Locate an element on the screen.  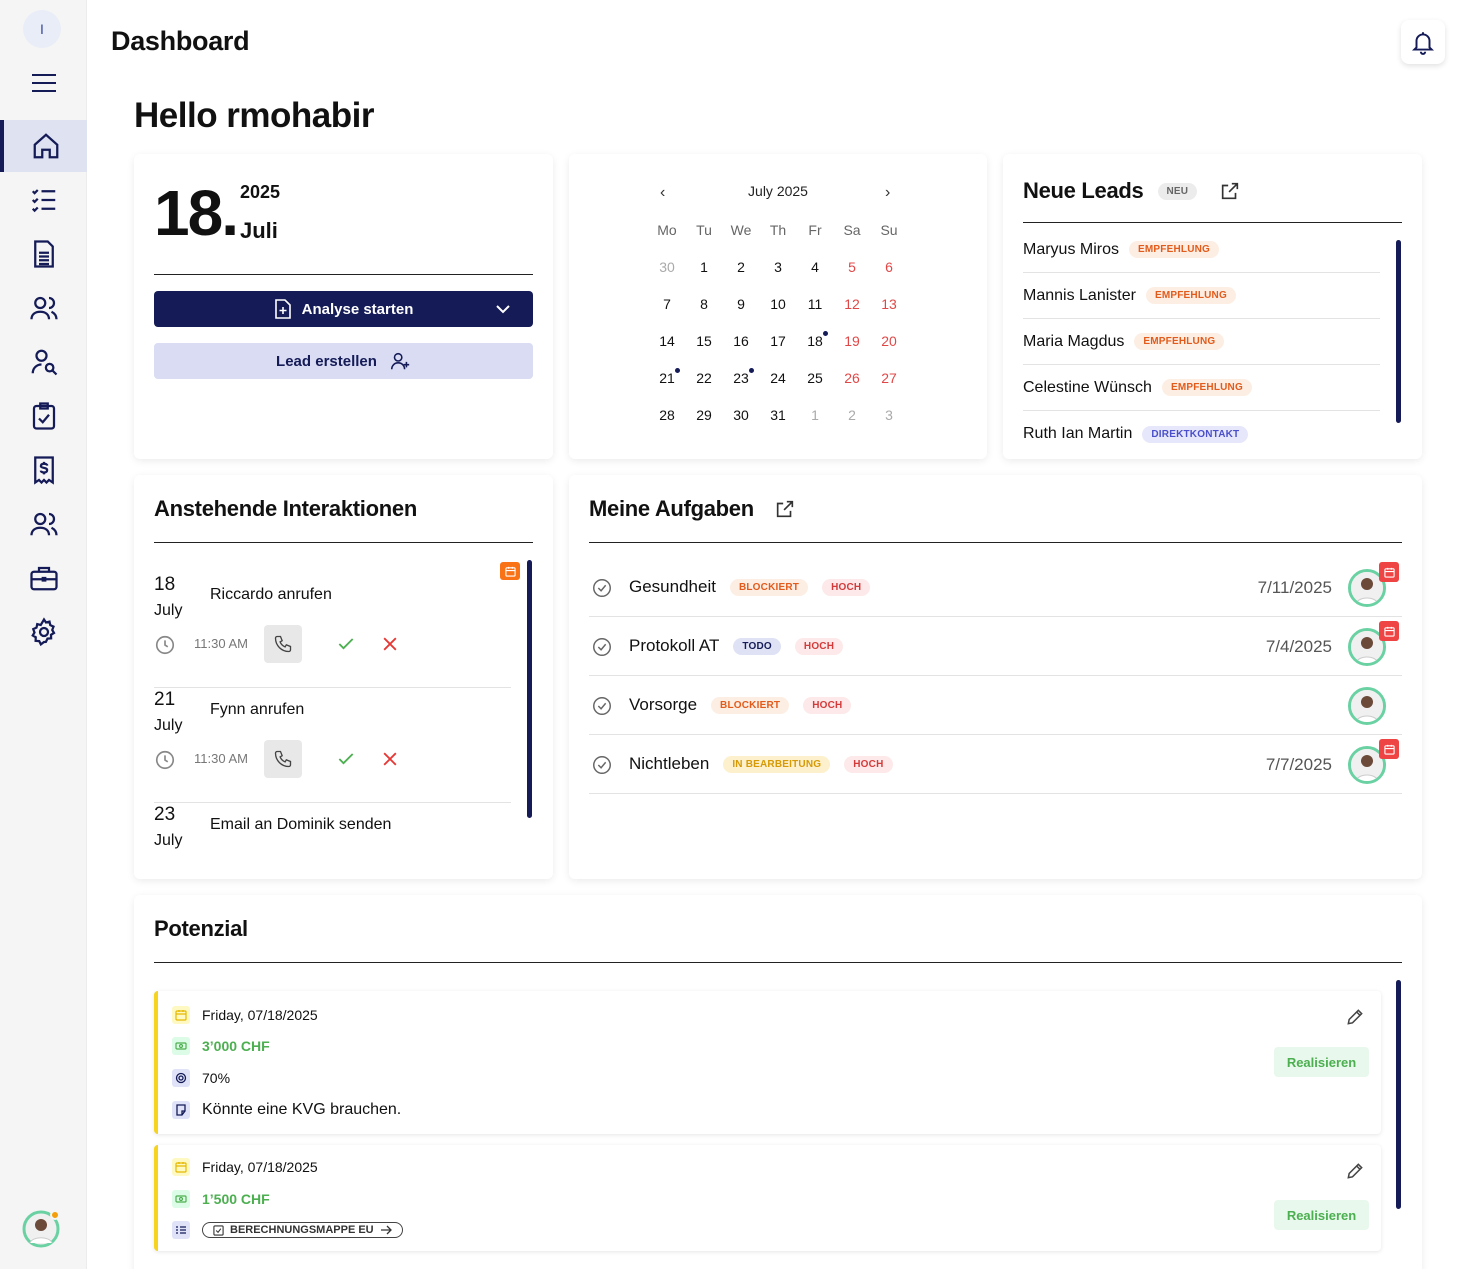
task-item: Protokoll AT TODO HOCH 7/4/2025 is located at coordinates (995, 646).